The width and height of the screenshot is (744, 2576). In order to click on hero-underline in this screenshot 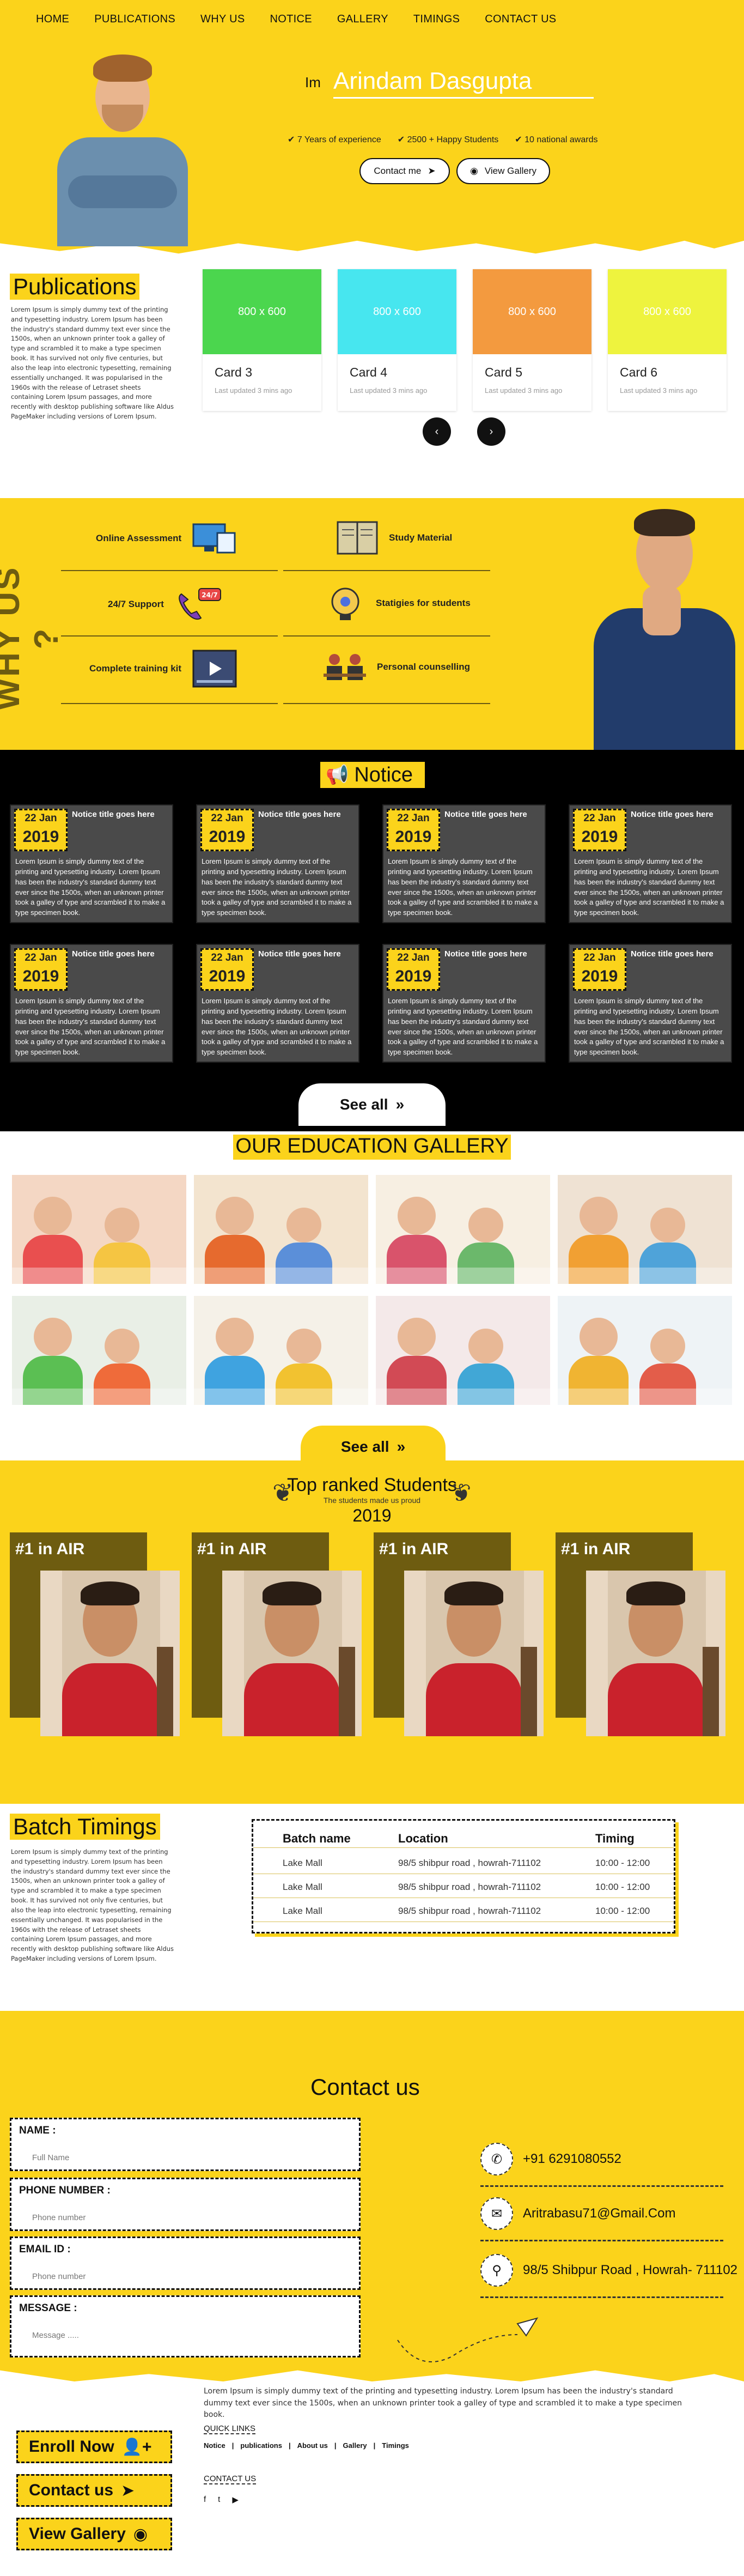, I will do `click(463, 98)`.